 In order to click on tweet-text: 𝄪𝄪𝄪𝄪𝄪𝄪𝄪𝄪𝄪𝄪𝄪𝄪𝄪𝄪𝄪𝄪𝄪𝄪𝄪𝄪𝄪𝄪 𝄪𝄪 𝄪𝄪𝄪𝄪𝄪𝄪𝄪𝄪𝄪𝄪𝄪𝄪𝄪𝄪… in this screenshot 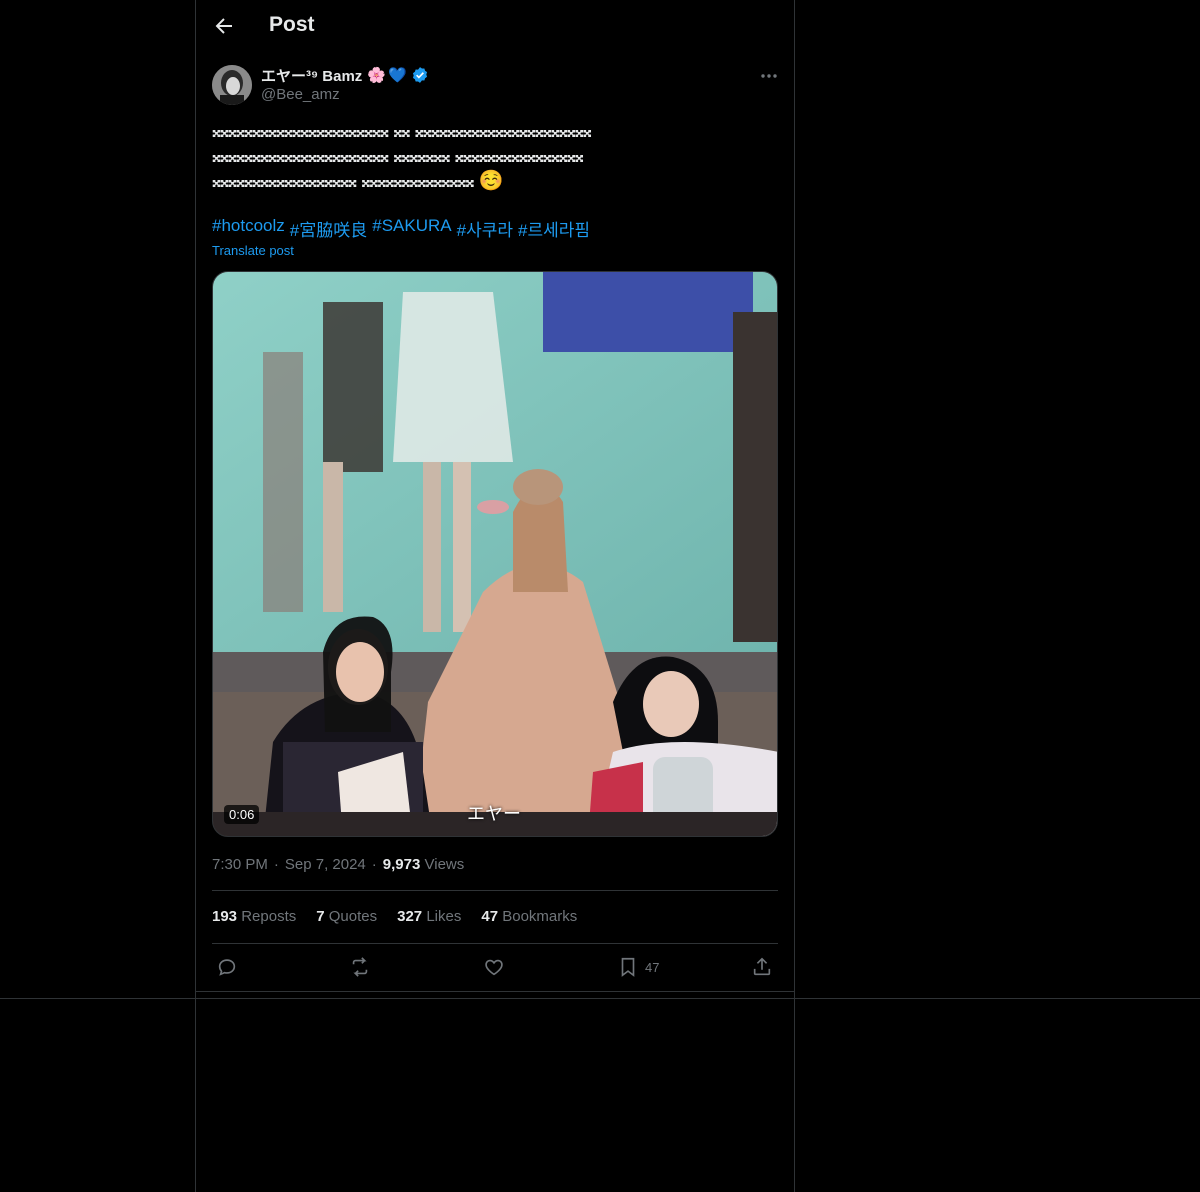, I will do `click(402, 155)`.